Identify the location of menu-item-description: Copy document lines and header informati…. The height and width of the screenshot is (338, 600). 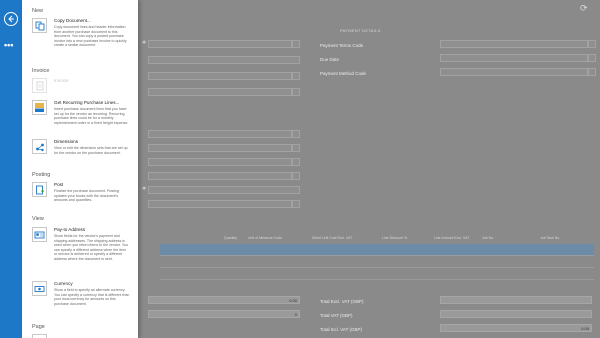
(90, 36).